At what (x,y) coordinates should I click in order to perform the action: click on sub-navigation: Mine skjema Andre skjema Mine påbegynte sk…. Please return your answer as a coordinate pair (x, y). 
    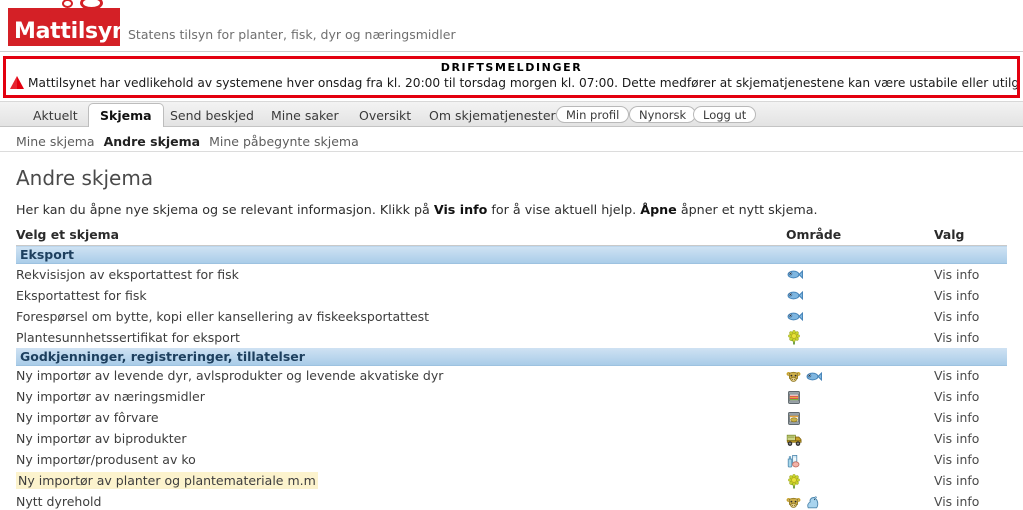
    Looking at the image, I should click on (511, 139).